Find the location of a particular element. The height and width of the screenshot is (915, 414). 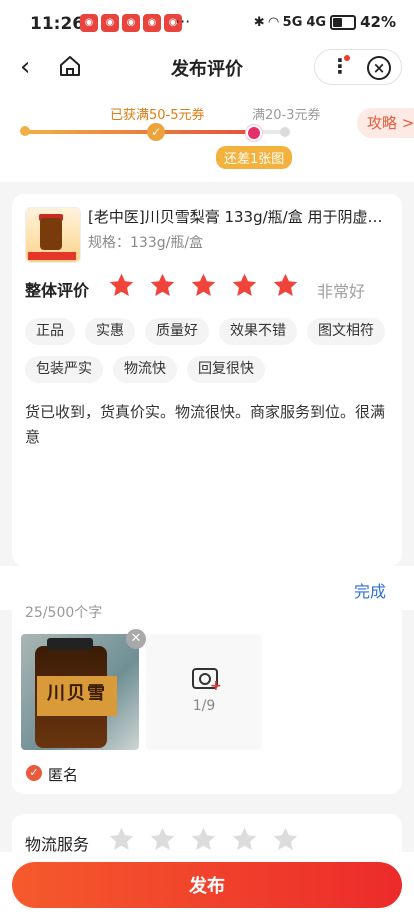

tag-chip: 实惠 is located at coordinates (110, 331).